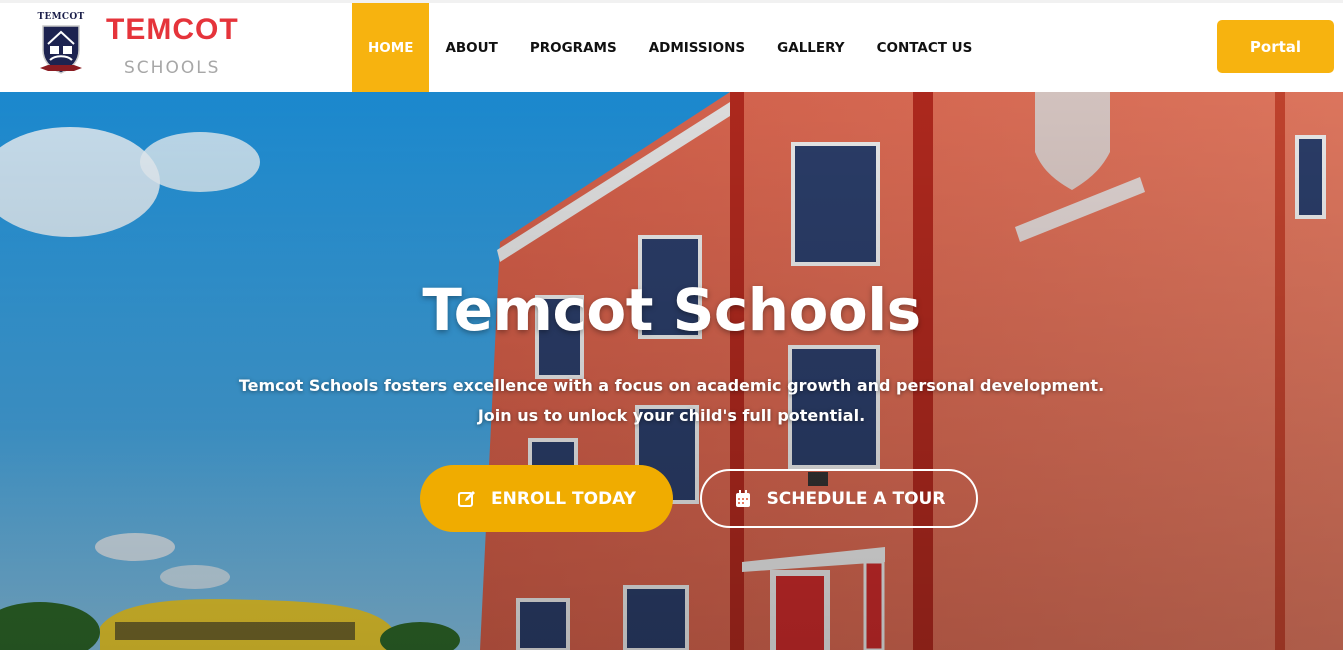 The height and width of the screenshot is (650, 1343). I want to click on nav-admissions: ADMISSIONS, so click(697, 47).